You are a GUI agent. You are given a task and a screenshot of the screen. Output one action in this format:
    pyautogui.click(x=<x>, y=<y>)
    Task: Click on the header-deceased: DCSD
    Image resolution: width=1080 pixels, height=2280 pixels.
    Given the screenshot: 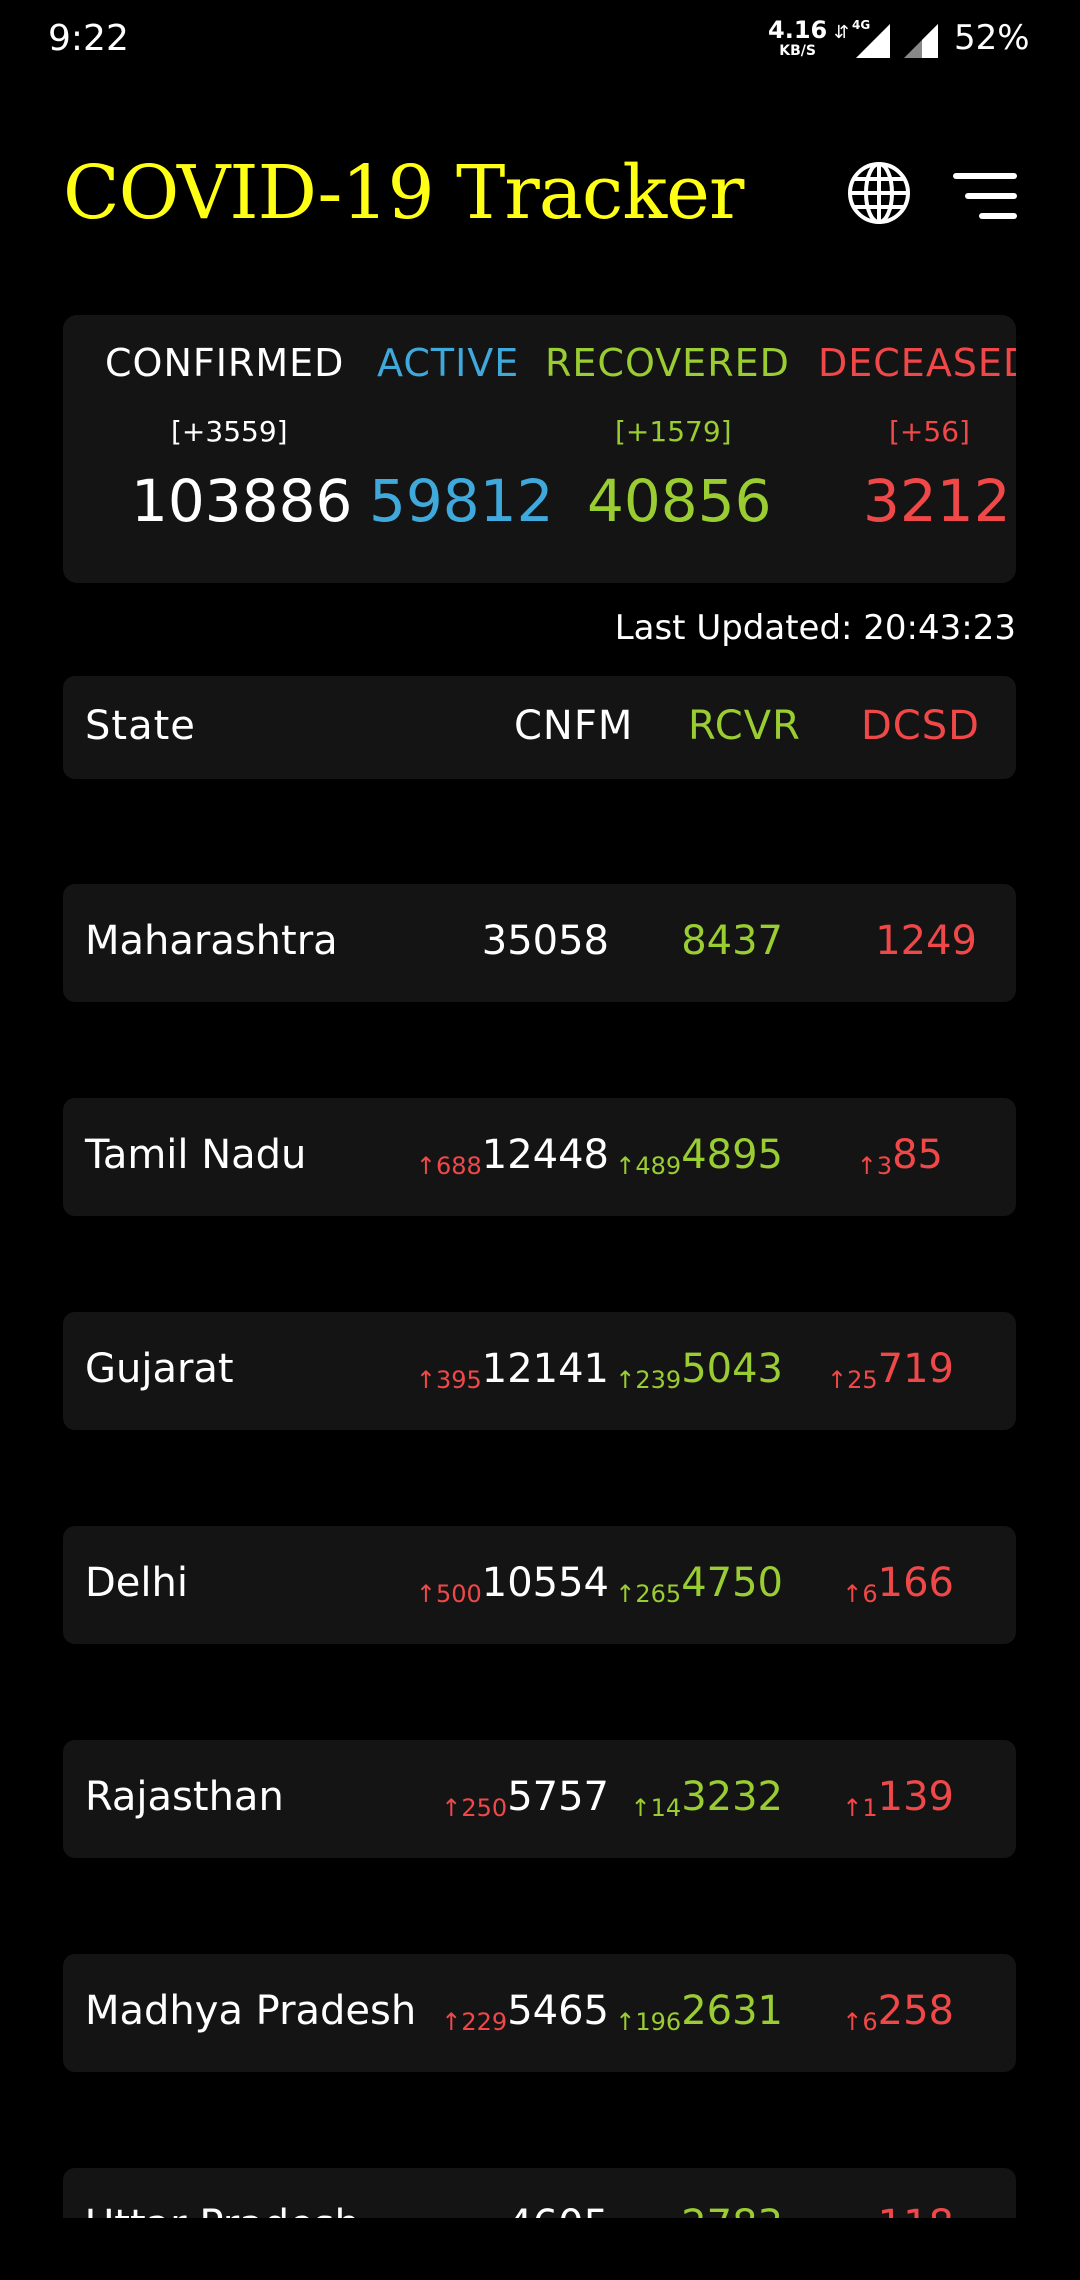 What is the action you would take?
    pyautogui.click(x=920, y=726)
    